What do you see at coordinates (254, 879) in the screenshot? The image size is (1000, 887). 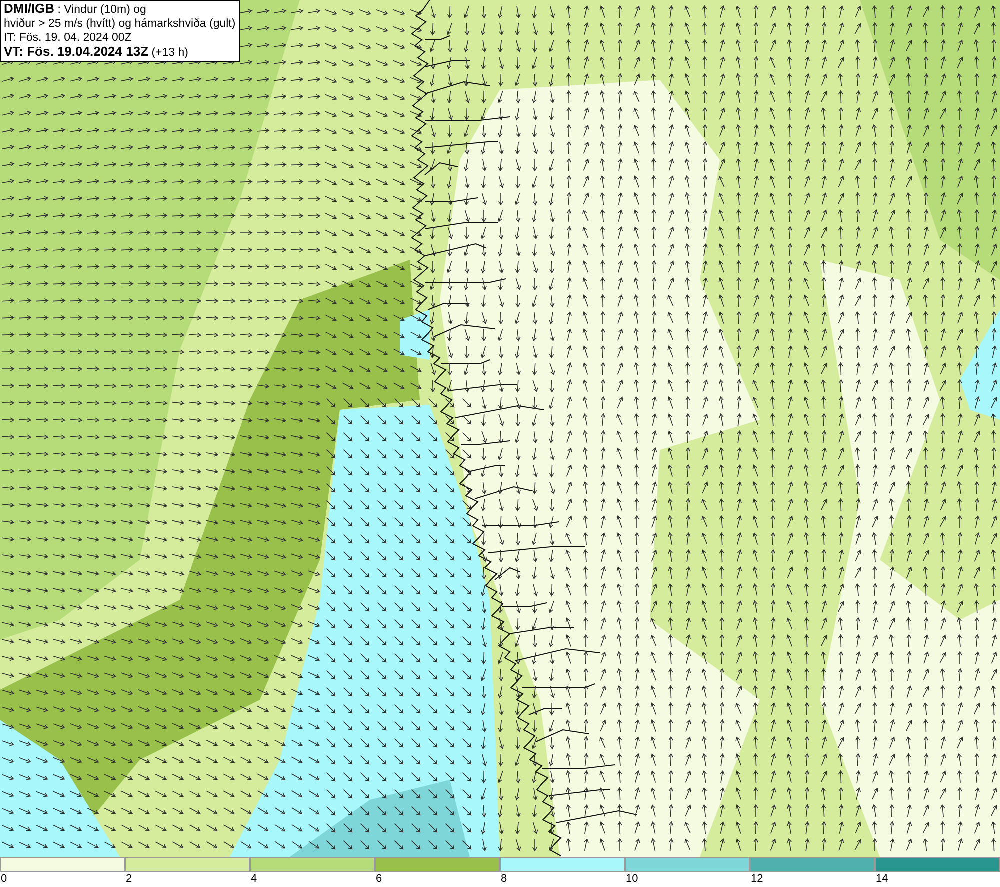 I see `legend-label: 4` at bounding box center [254, 879].